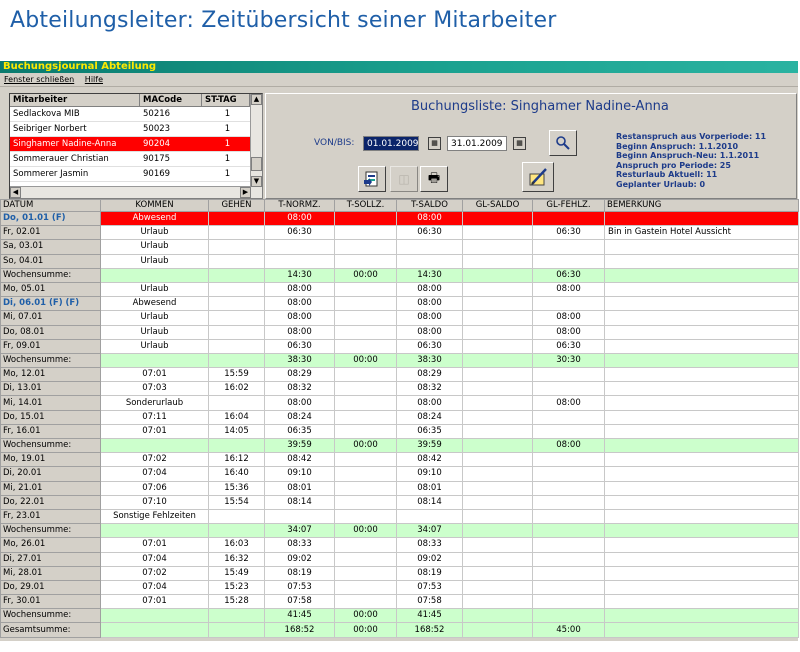 The height and width of the screenshot is (652, 800). Describe the element at coordinates (399, 80) in the screenshot. I see `menu-bar: Fenster schließen Hilfe` at that location.